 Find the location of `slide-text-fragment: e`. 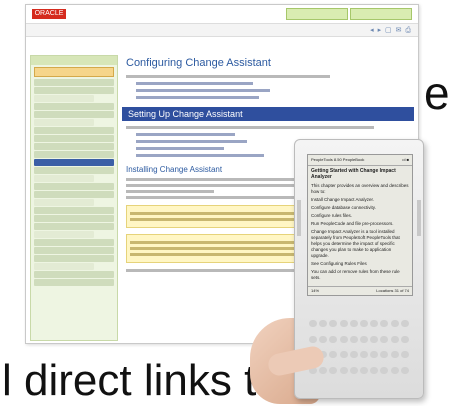

slide-text-fragment: e is located at coordinates (437, 93).